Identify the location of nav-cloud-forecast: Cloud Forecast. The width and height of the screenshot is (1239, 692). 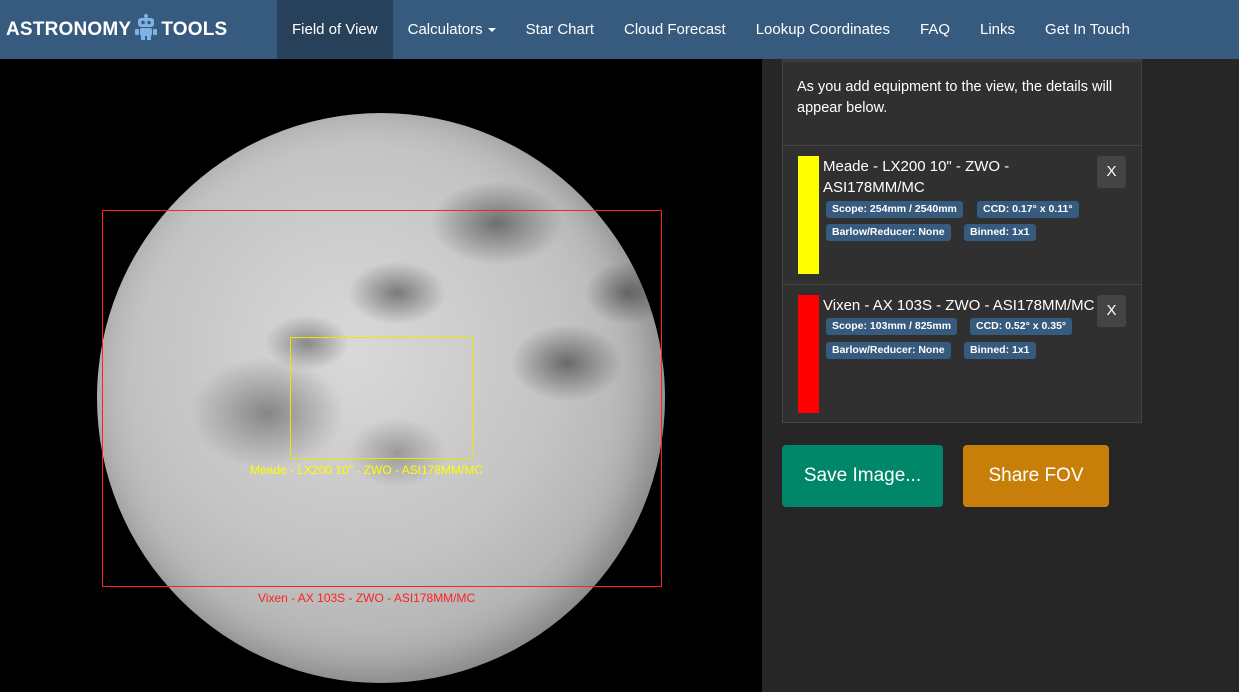
(675, 29).